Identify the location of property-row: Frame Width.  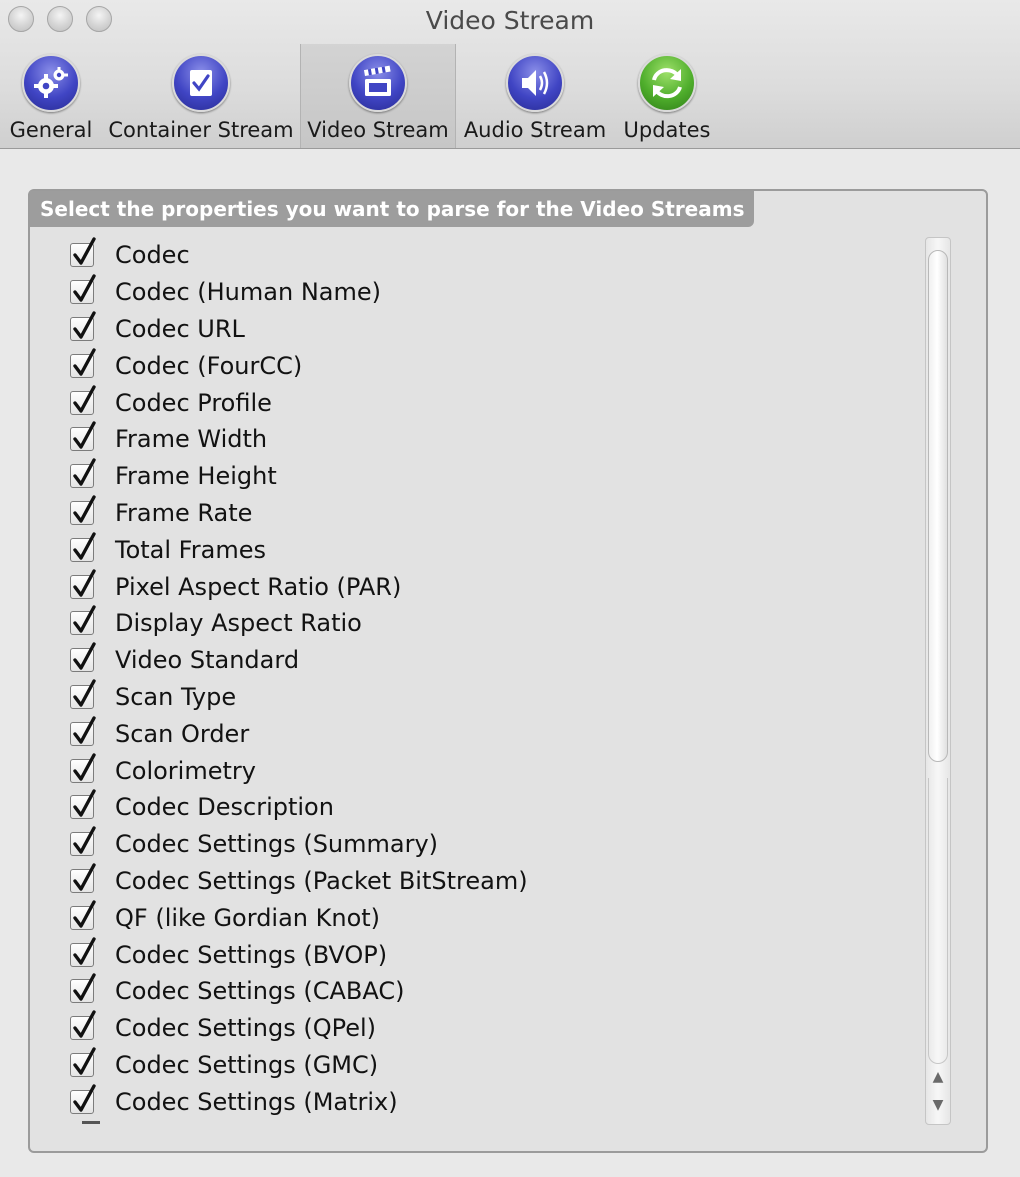
(495, 439).